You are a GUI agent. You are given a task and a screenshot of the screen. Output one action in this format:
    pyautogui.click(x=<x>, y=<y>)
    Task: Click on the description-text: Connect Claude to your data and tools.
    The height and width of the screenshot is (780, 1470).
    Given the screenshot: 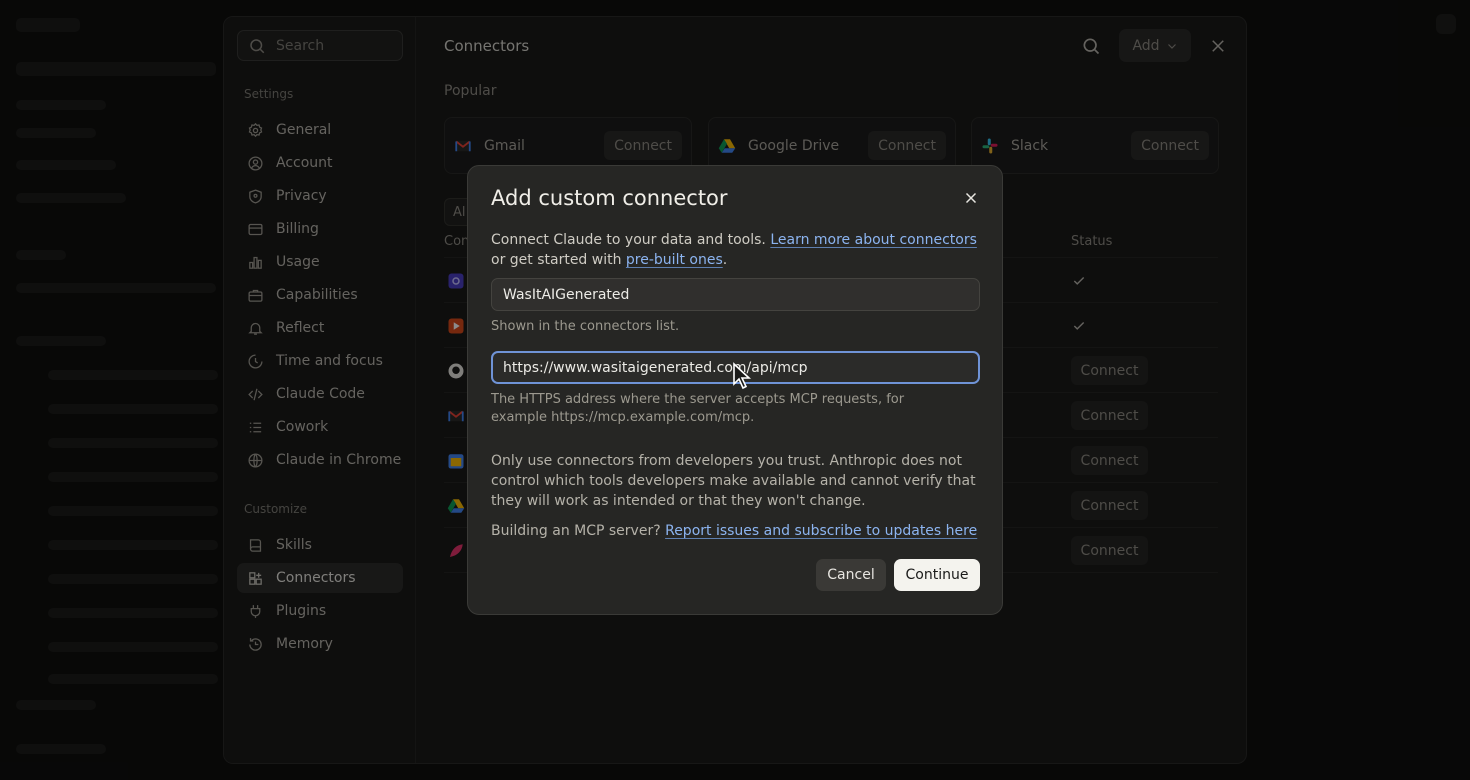 What is the action you would take?
    pyautogui.click(x=631, y=240)
    